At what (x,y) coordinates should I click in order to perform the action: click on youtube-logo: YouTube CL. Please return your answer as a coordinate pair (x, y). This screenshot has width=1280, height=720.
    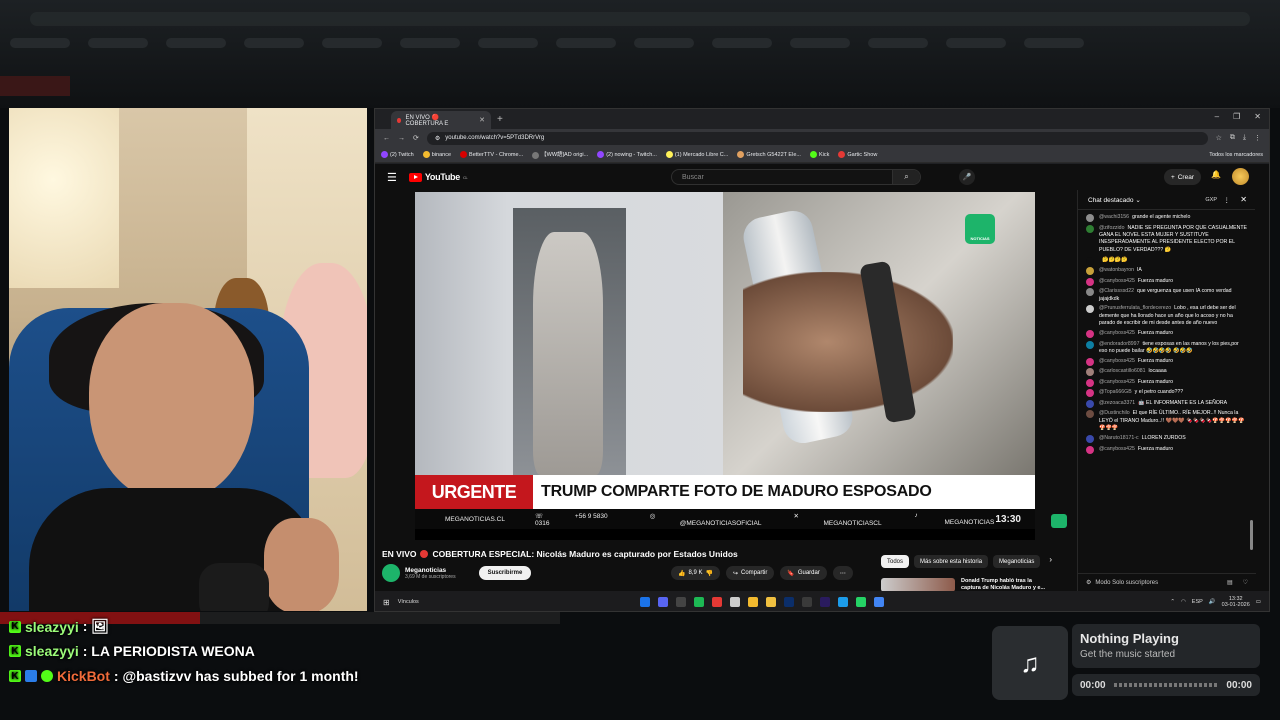
    Looking at the image, I should click on (438, 177).